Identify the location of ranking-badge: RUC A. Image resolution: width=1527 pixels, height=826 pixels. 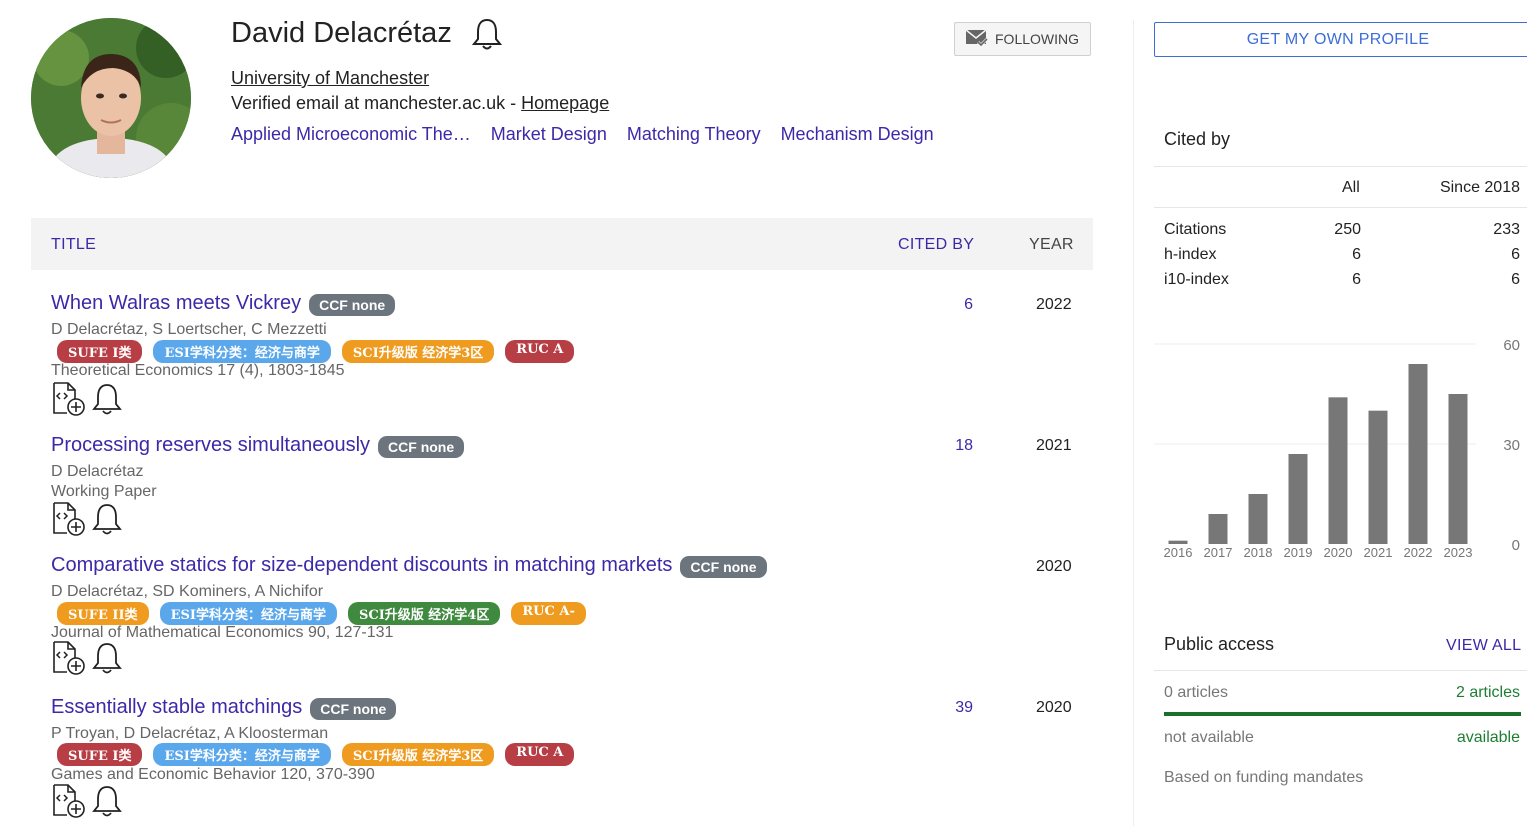
(540, 351).